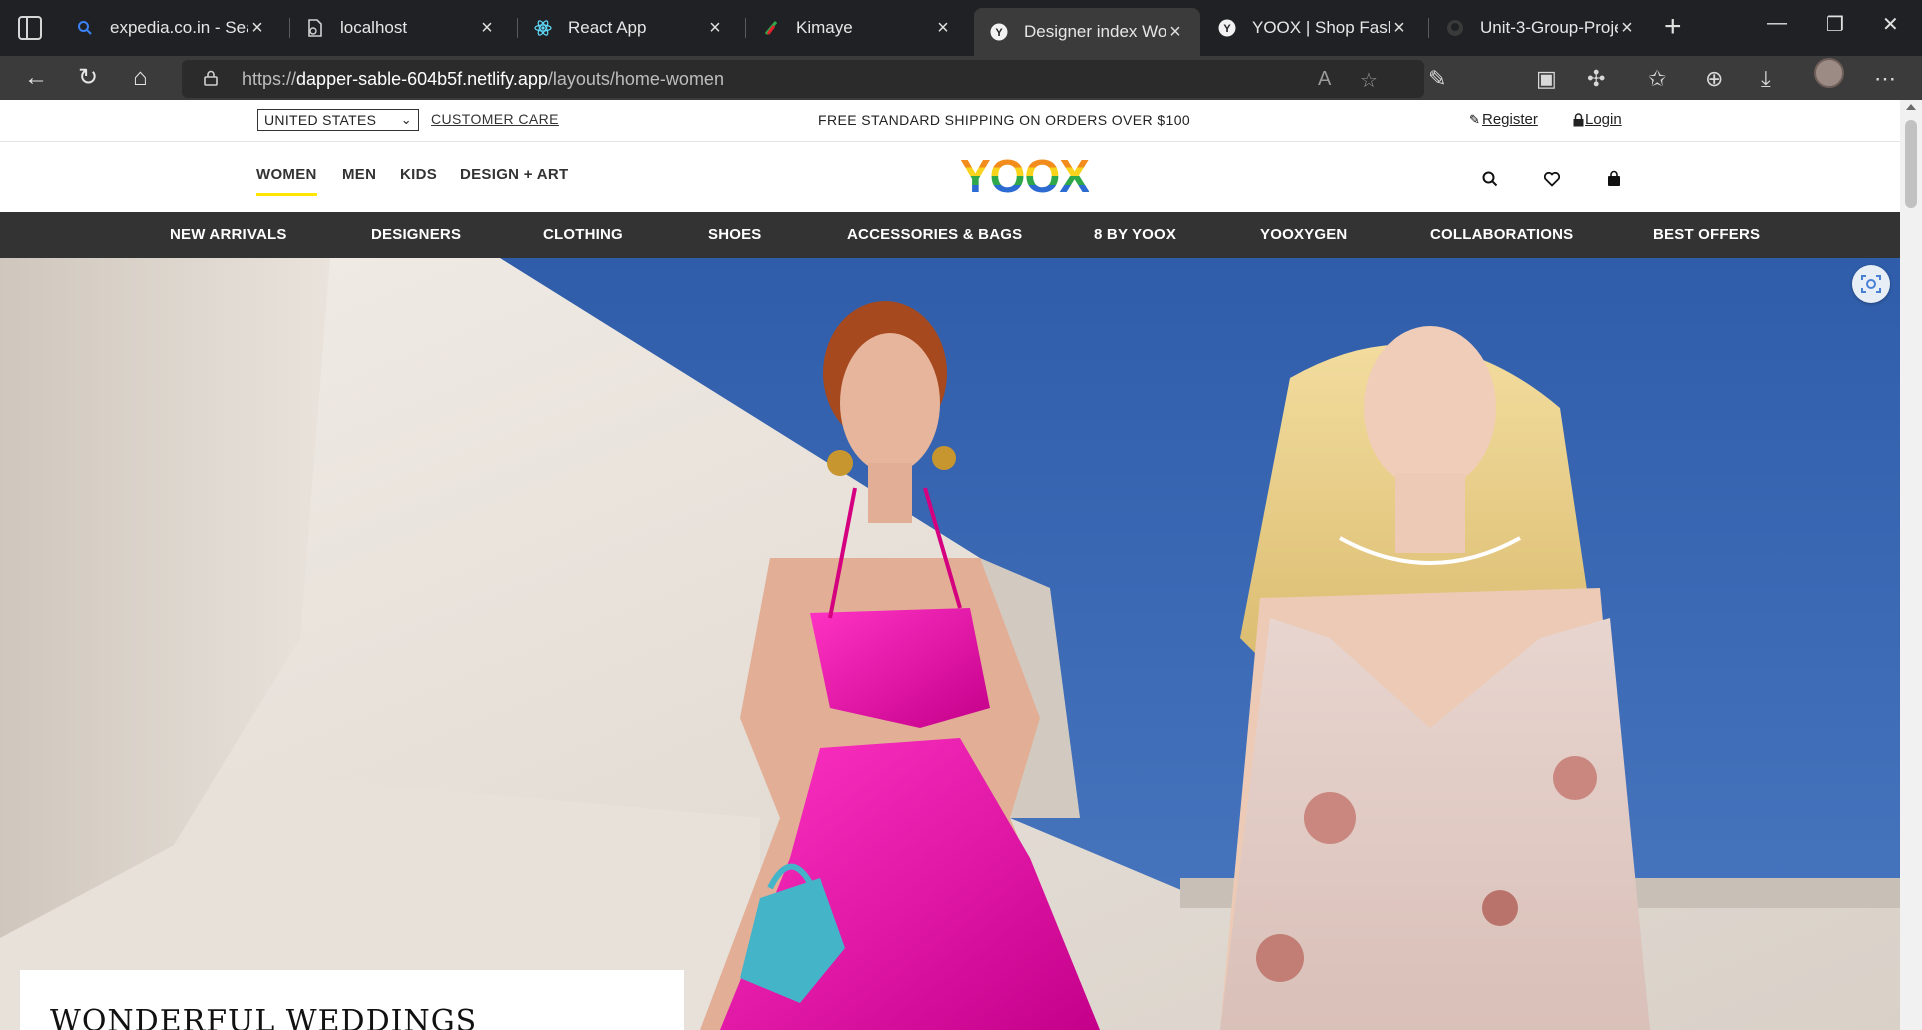 This screenshot has height=1030, width=1922. I want to click on kimaye-icon, so click(771, 28).